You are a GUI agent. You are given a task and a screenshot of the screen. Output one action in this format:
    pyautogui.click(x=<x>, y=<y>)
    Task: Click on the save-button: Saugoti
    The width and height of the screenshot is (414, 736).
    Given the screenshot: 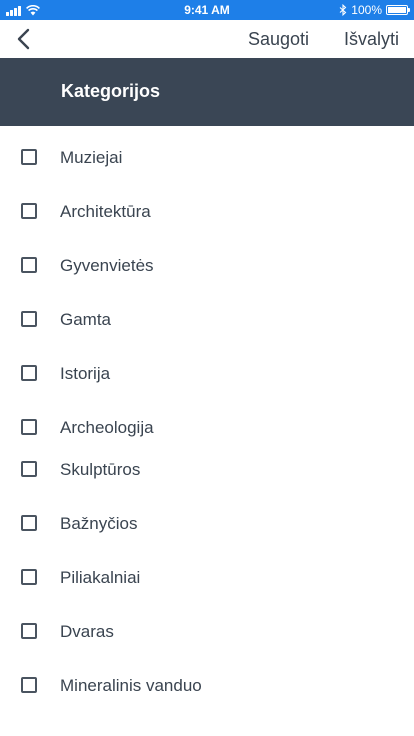 What is the action you would take?
    pyautogui.click(x=278, y=39)
    